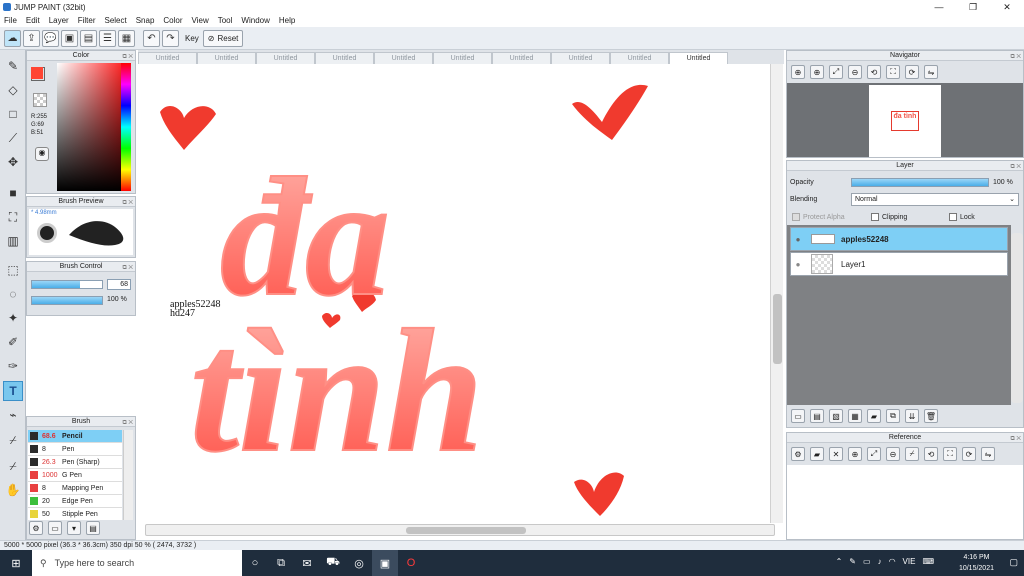 Image resolution: width=1024 pixels, height=576 pixels. Describe the element at coordinates (777, 329) in the screenshot. I see `vertical-scroll-thumb` at that location.